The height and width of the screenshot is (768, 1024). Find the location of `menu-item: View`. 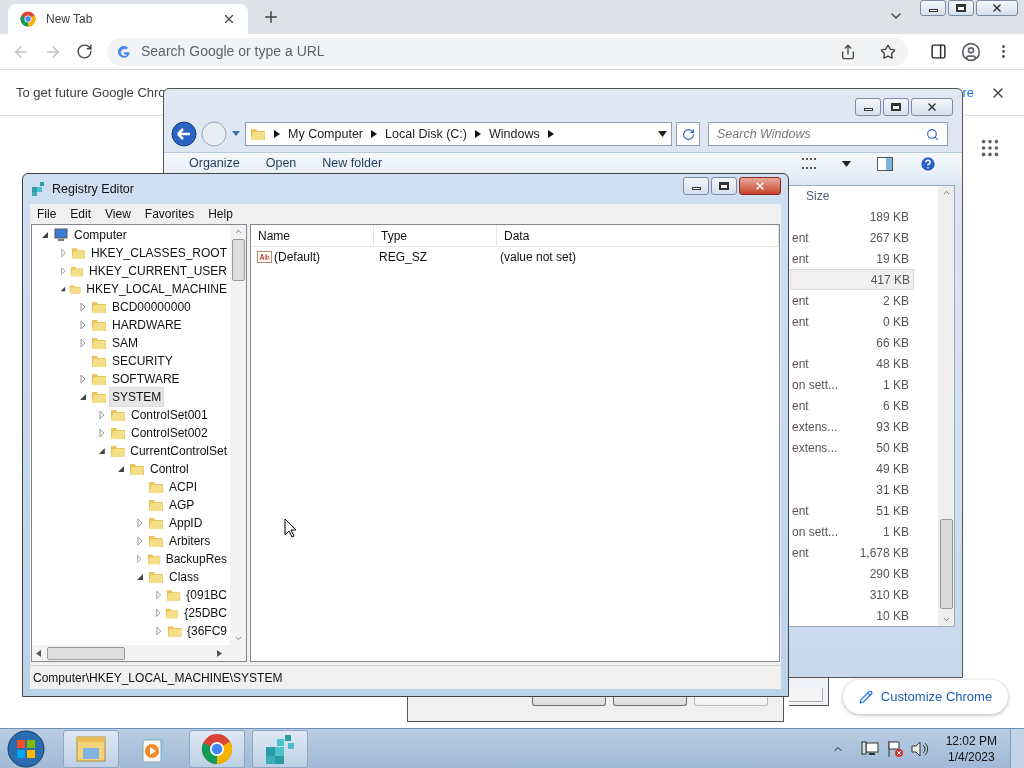

menu-item: View is located at coordinates (118, 213).